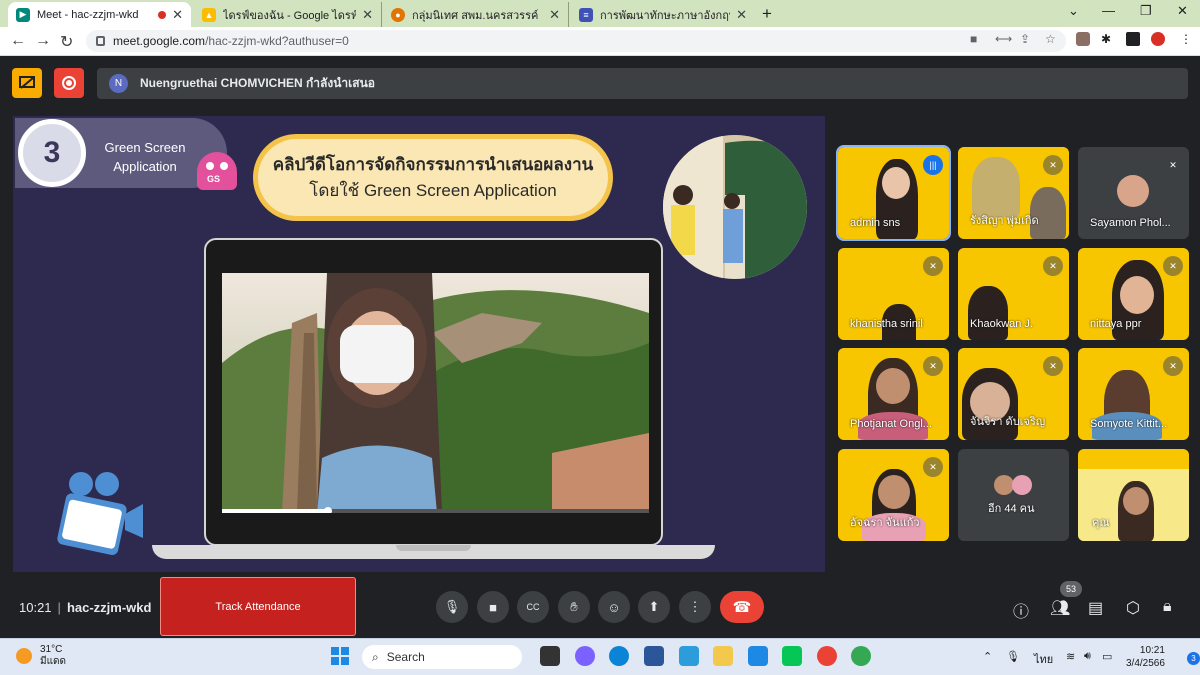  What do you see at coordinates (861, 656) in the screenshot?
I see `chrome-profile-icon` at bounding box center [861, 656].